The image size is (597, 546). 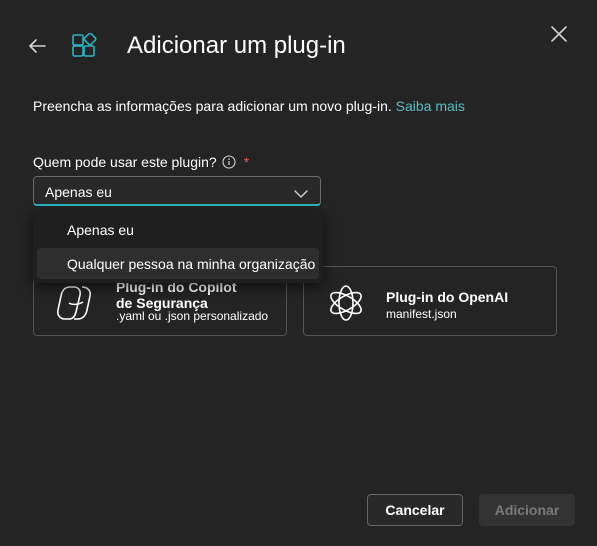 What do you see at coordinates (559, 34) in the screenshot?
I see `close-icon` at bounding box center [559, 34].